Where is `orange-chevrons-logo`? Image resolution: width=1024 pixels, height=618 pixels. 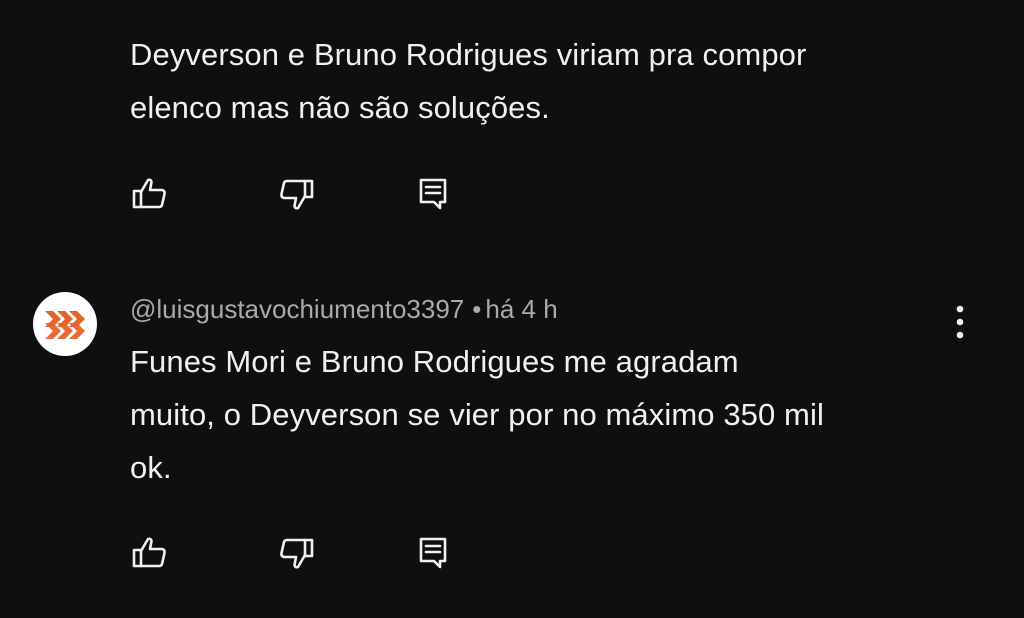
orange-chevrons-logo is located at coordinates (65, 325).